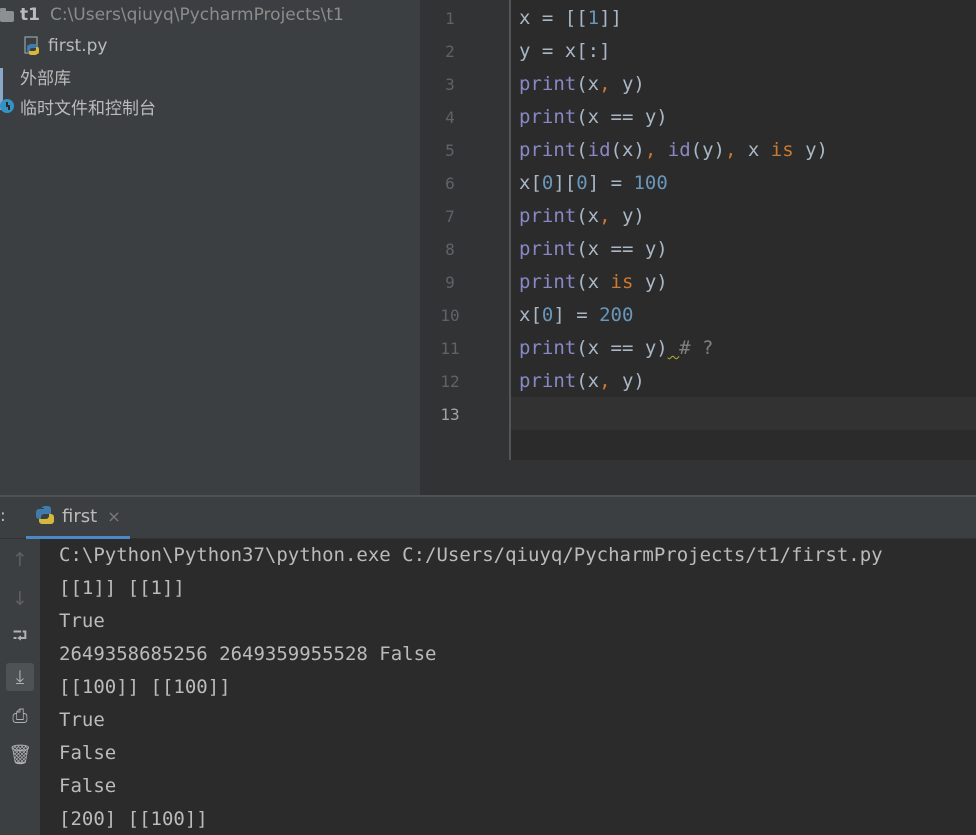 This screenshot has height=835, width=976. What do you see at coordinates (450, 117) in the screenshot?
I see `line-number: 4` at bounding box center [450, 117].